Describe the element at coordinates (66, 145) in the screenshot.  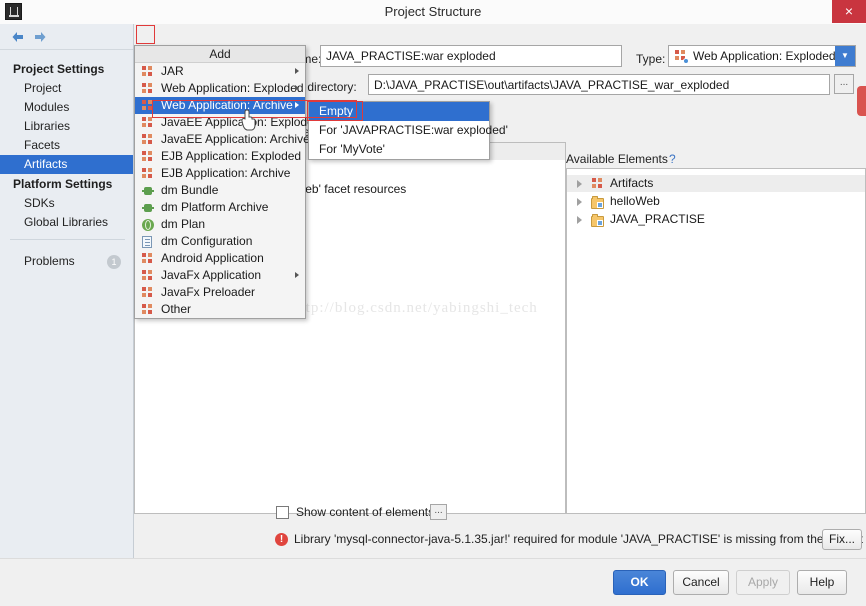
I see `sidebar-item-facets: Facets` at that location.